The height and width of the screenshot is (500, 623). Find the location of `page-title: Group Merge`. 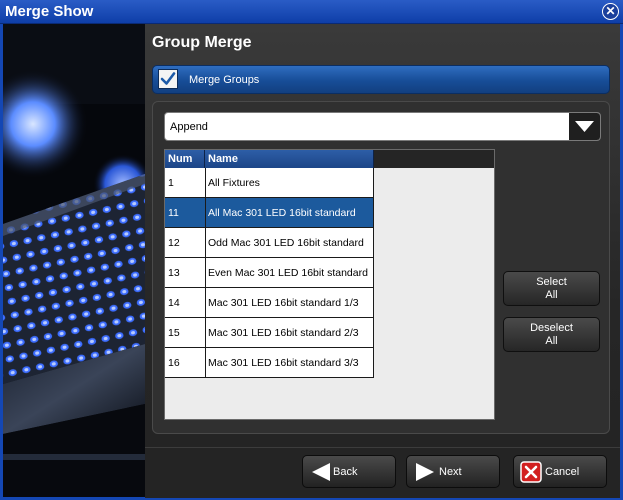

page-title: Group Merge is located at coordinates (202, 42).